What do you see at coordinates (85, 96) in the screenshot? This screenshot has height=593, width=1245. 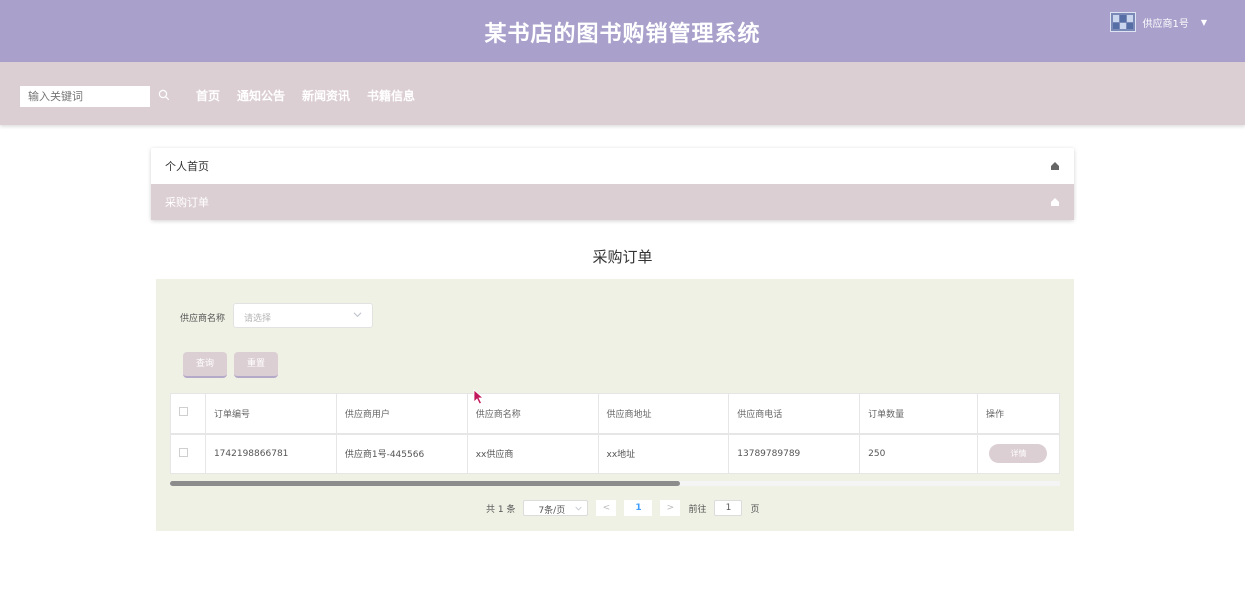 I see `search-input` at bounding box center [85, 96].